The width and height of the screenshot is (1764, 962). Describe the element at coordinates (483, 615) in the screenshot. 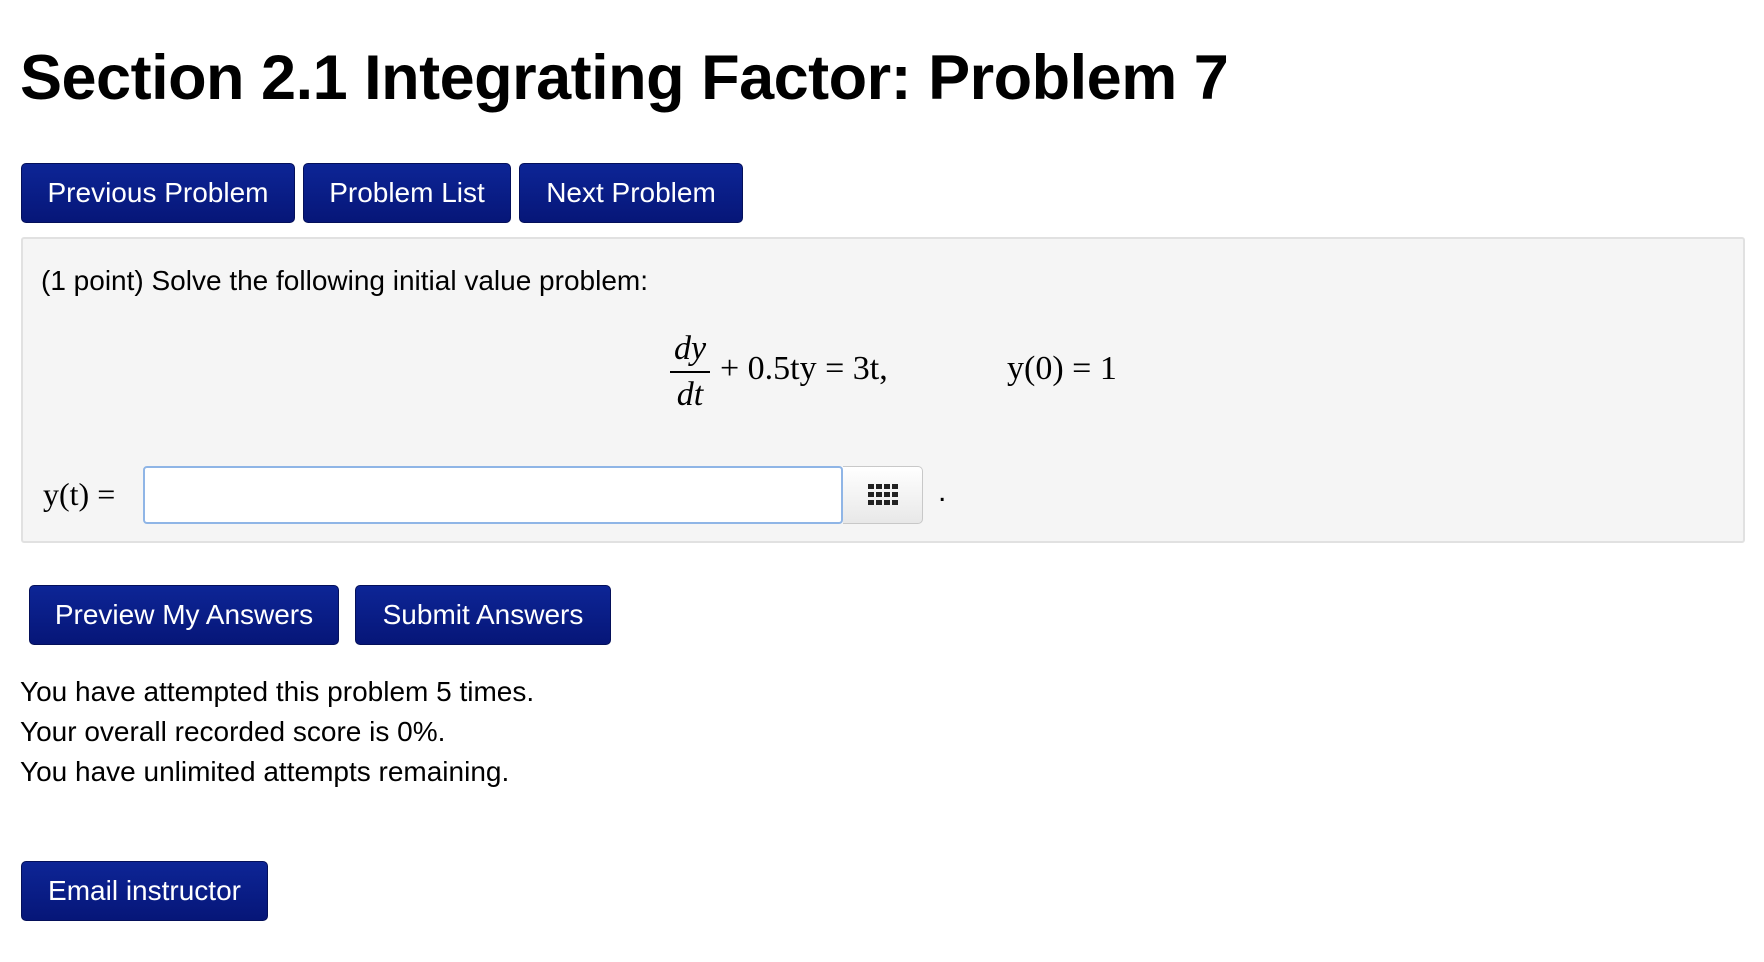

I see `submit-answers-button: Submit Answers` at that location.